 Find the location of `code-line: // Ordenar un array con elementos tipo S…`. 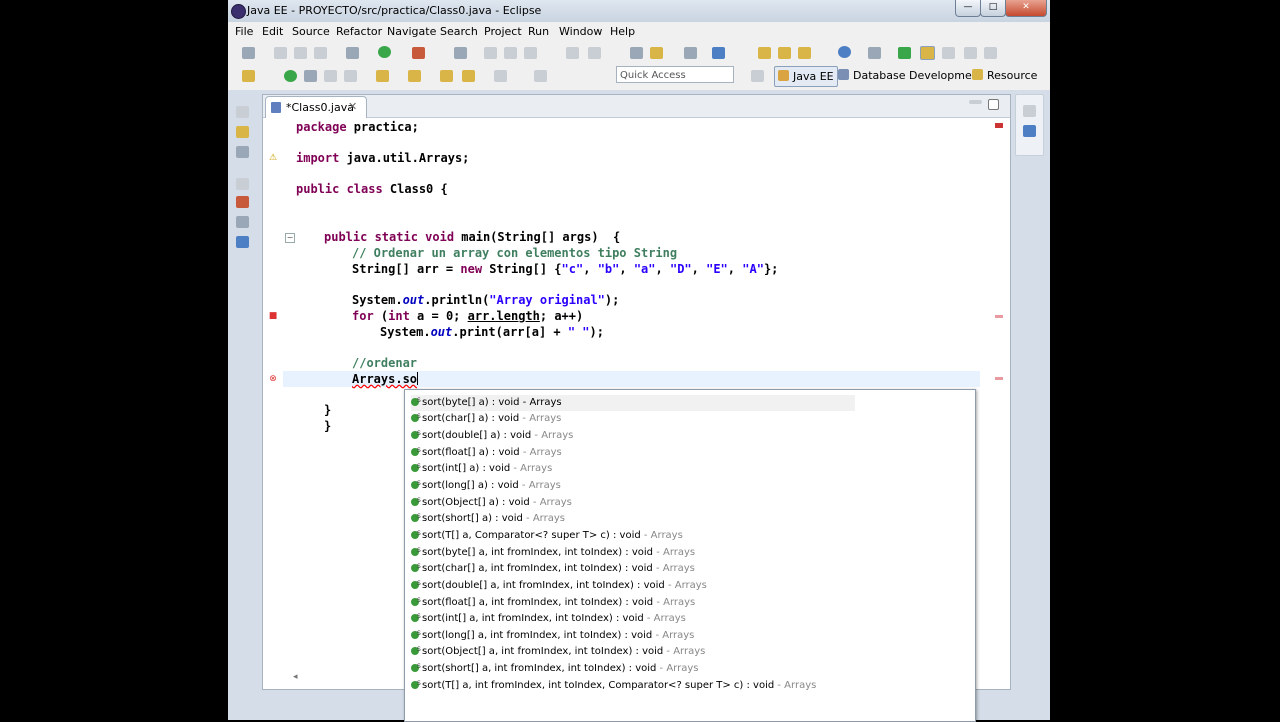

code-line: // Ordenar un array con elementos tipo S… is located at coordinates (515, 253).